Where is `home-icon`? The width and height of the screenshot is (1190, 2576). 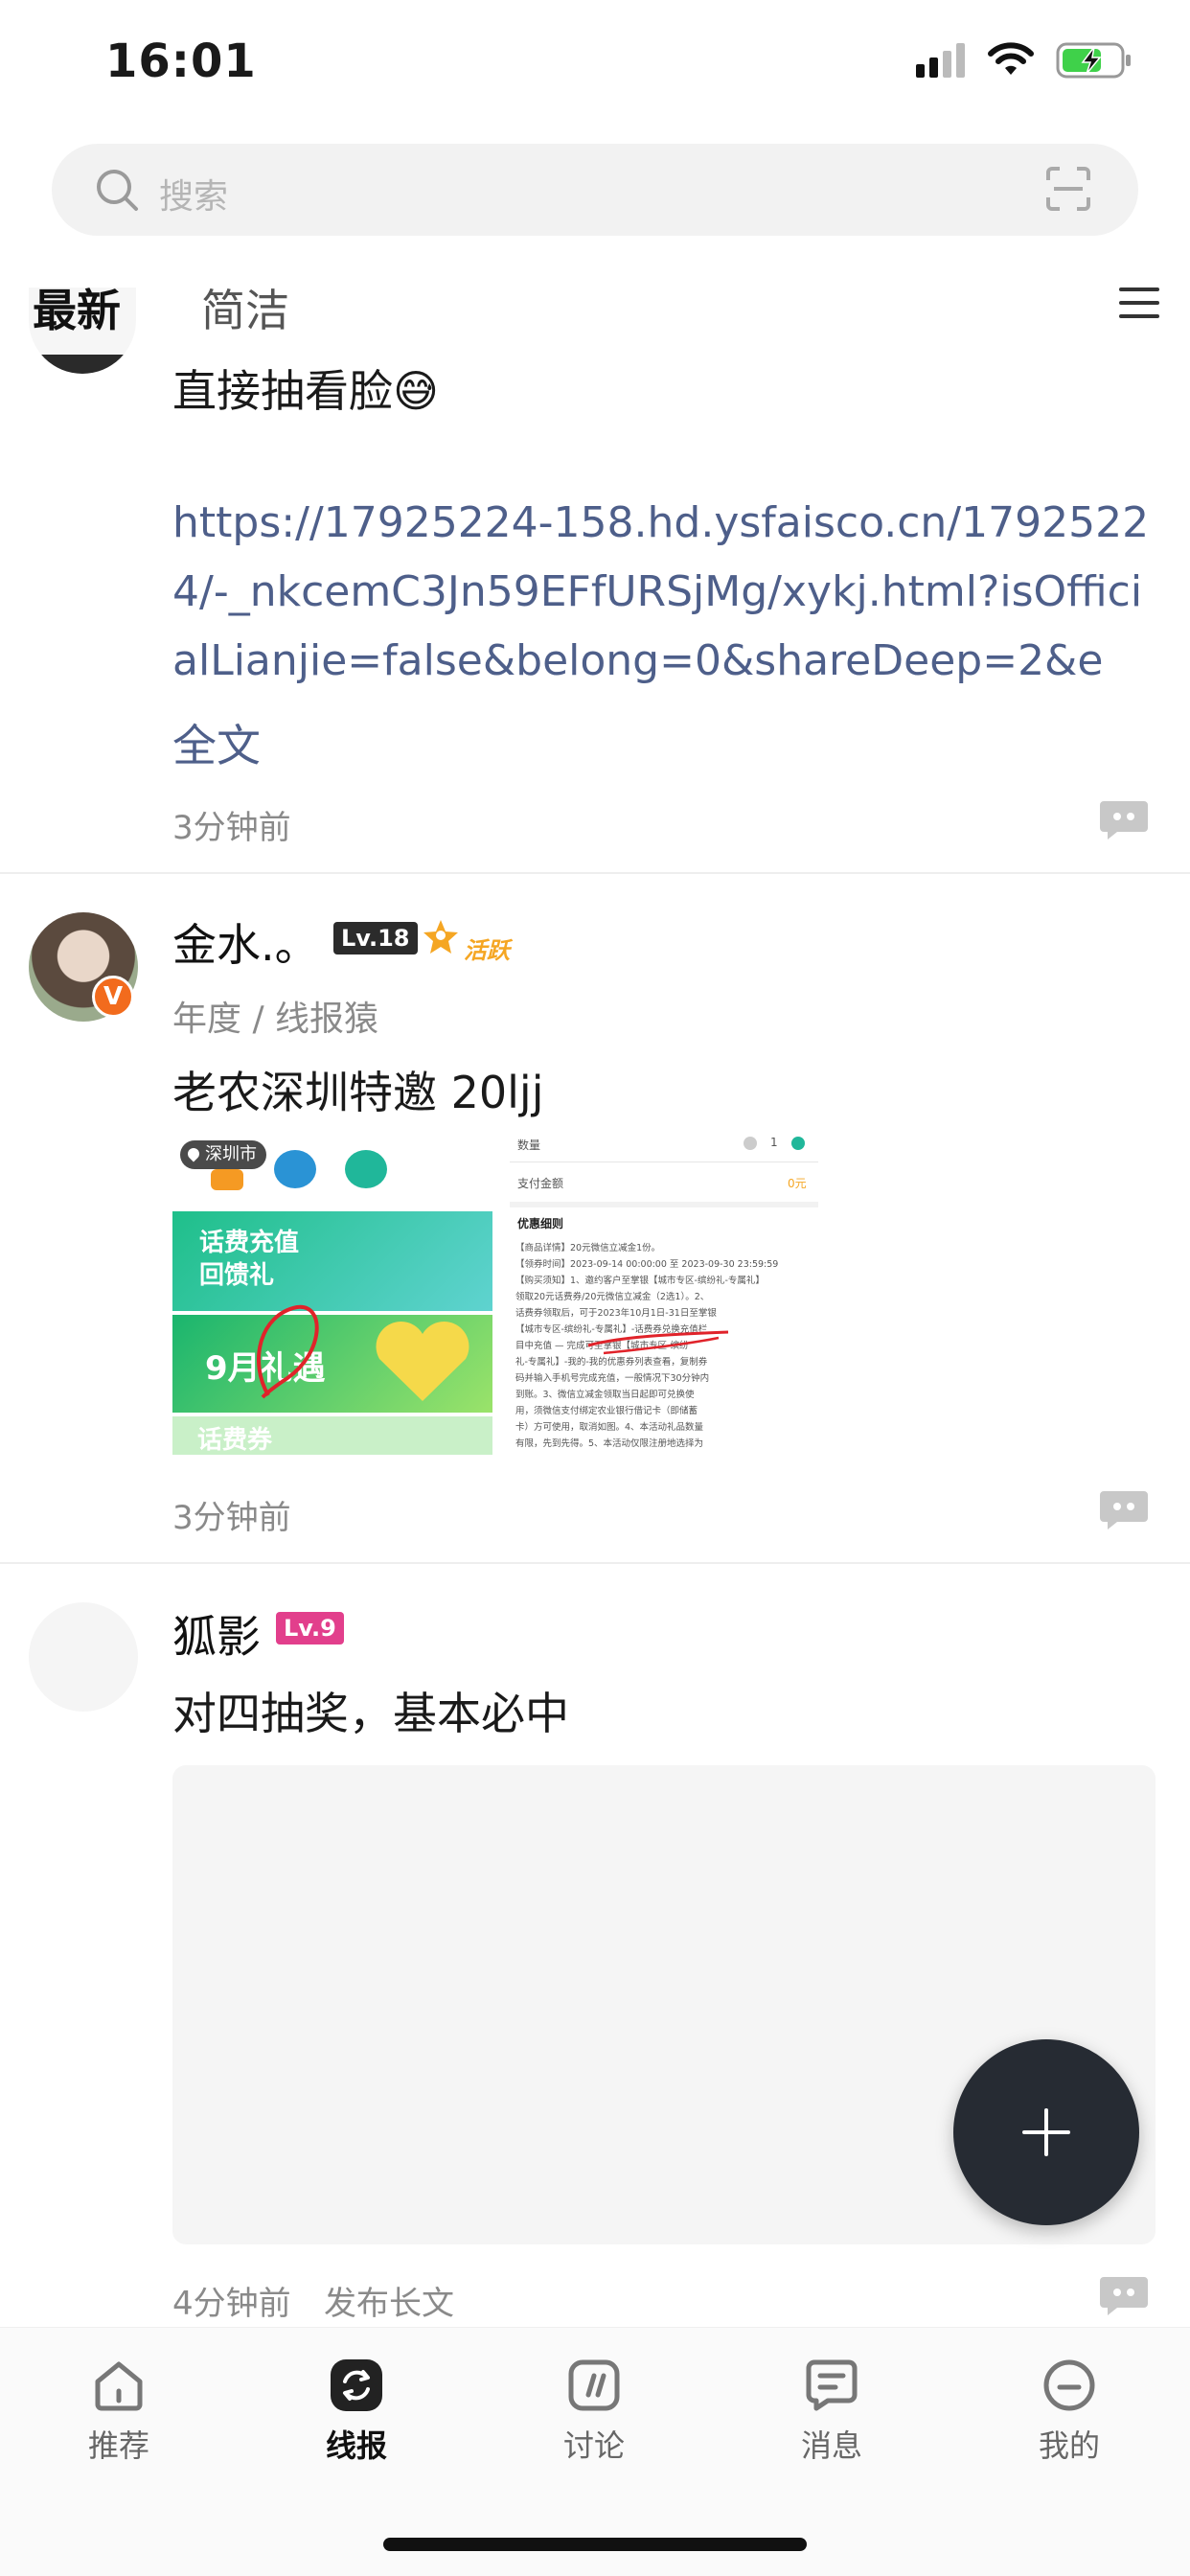
home-icon is located at coordinates (119, 2386).